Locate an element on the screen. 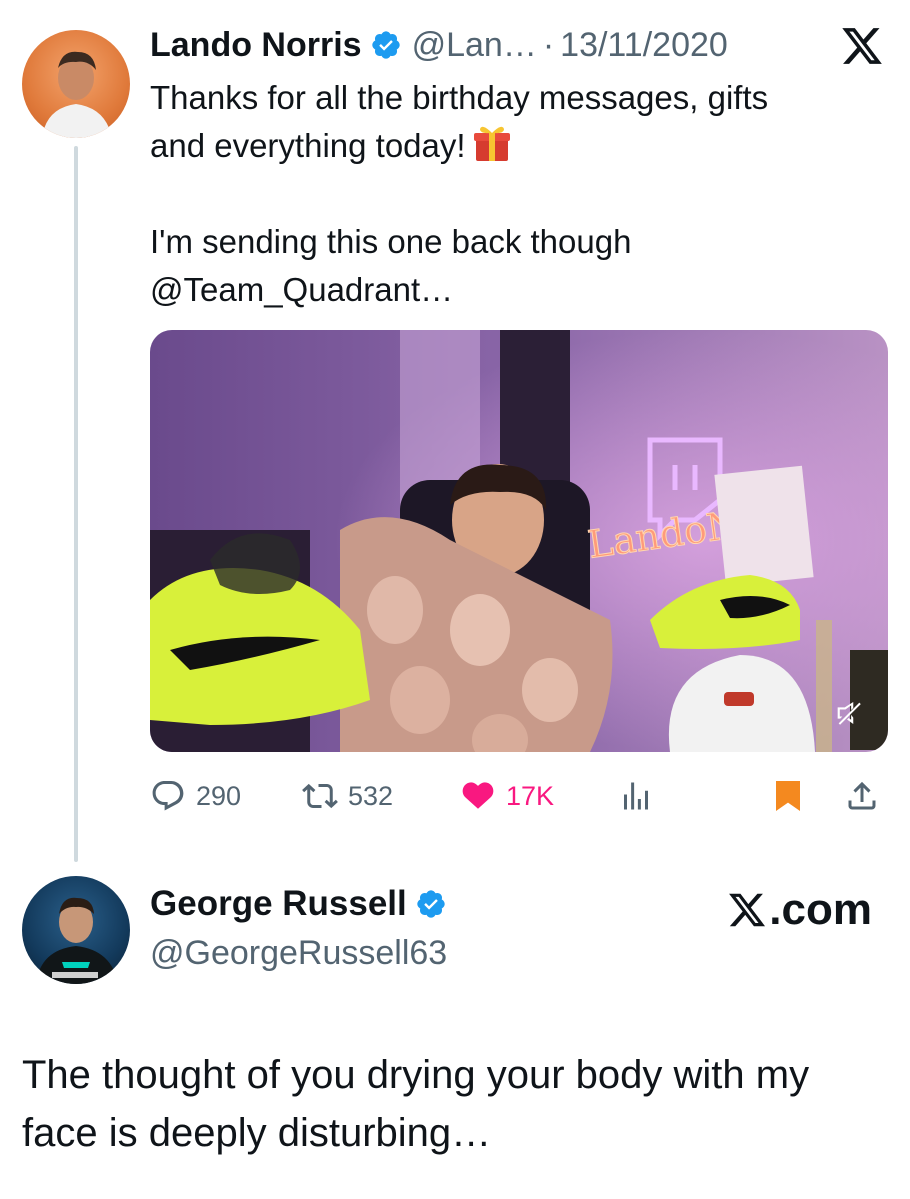 This screenshot has height=1199, width=910. share-button is located at coordinates (867, 796).